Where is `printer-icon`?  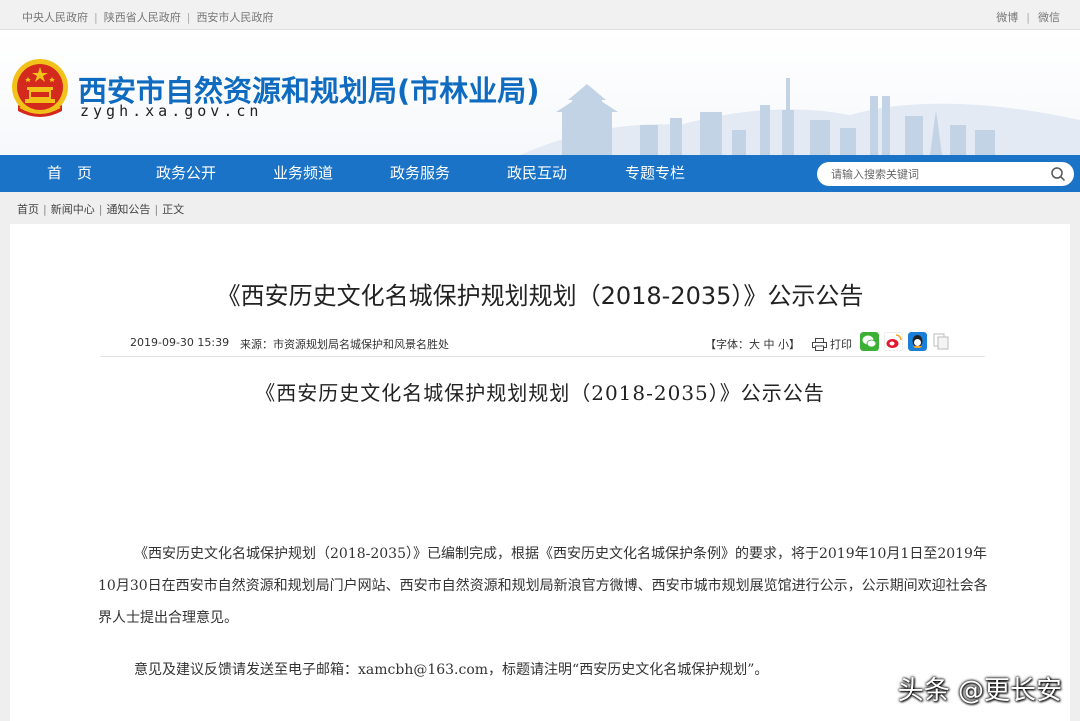
printer-icon is located at coordinates (819, 344).